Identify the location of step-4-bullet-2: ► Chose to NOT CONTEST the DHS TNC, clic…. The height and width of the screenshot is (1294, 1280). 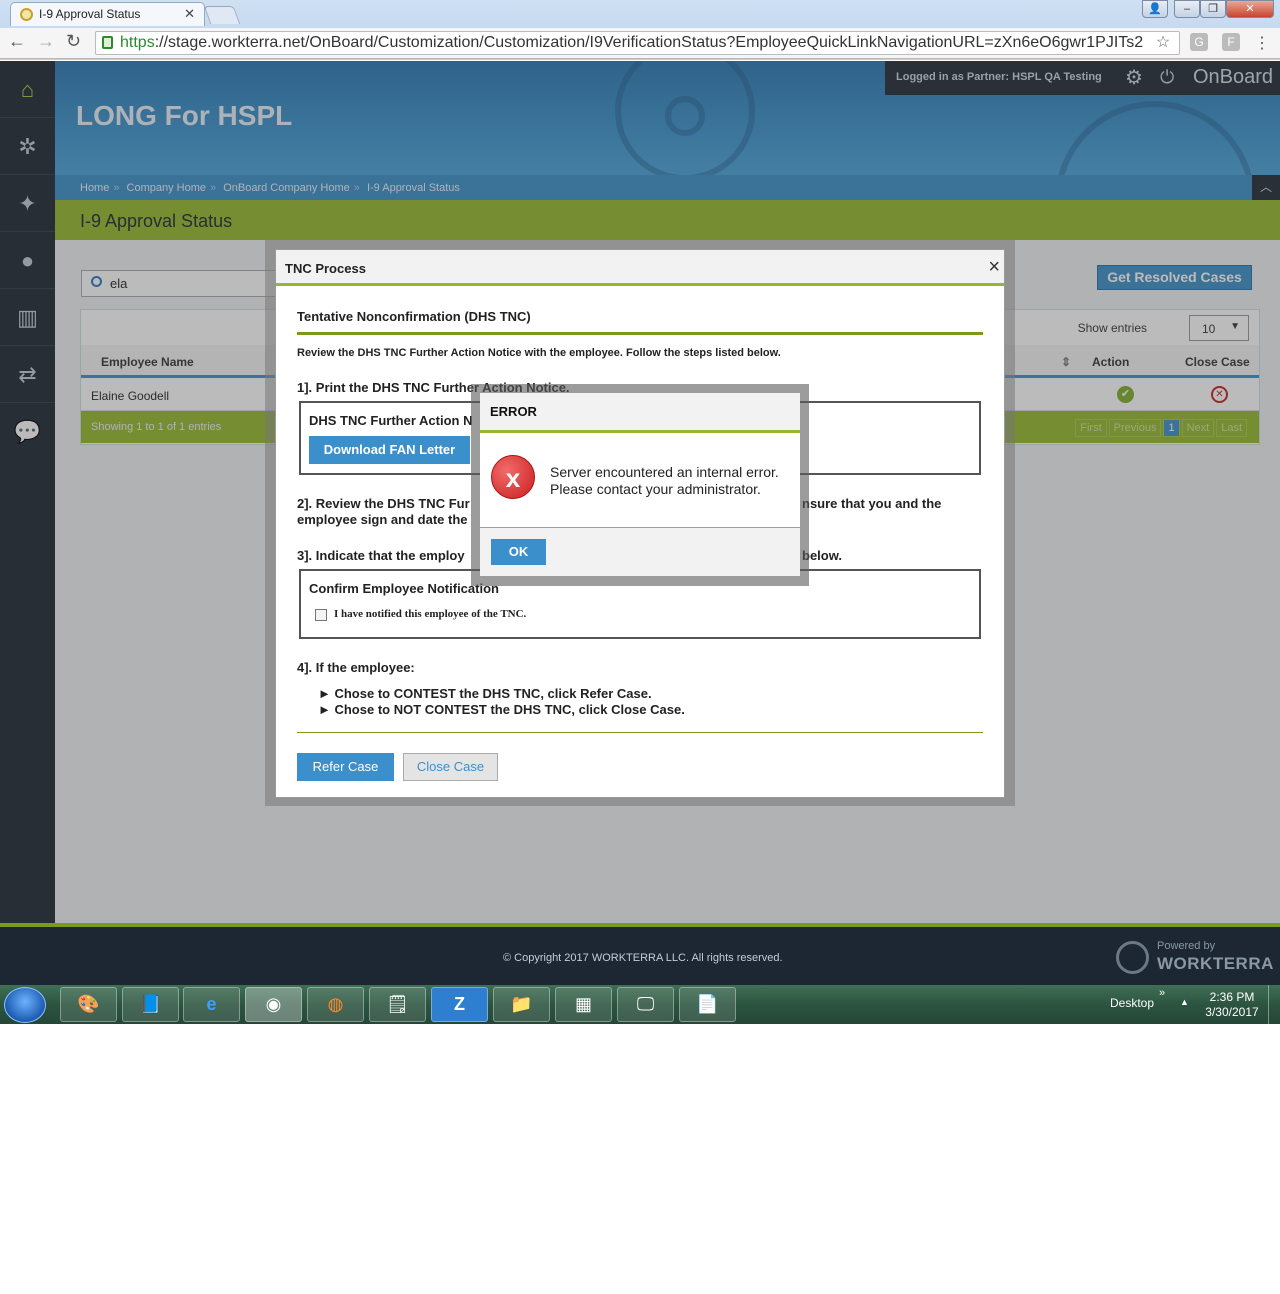
(501, 709).